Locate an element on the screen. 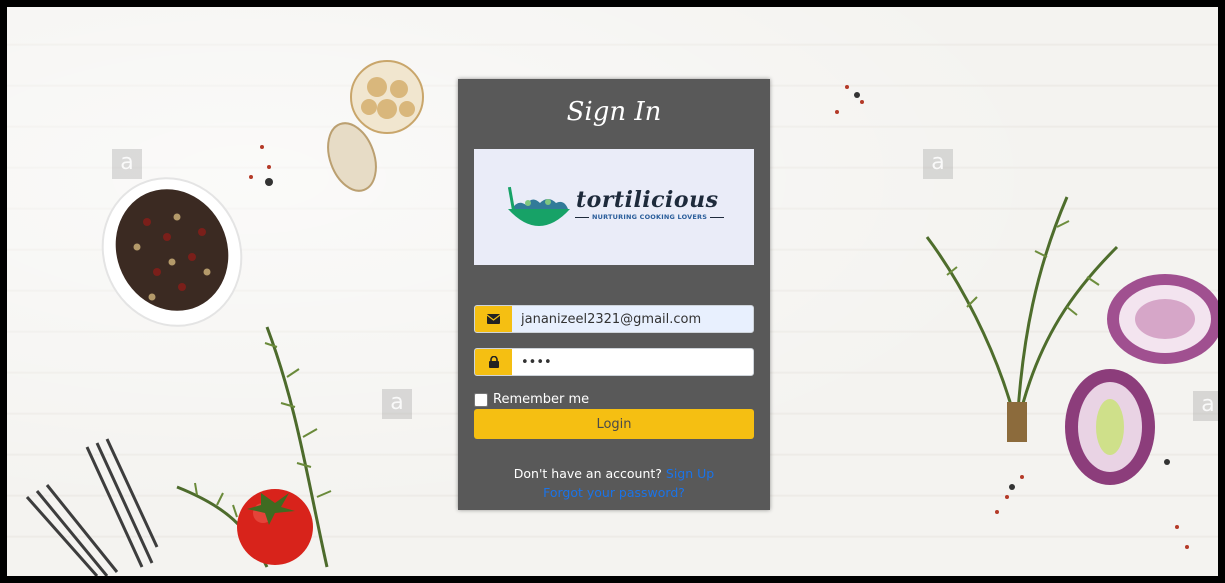  lock-icon is located at coordinates (493, 362).